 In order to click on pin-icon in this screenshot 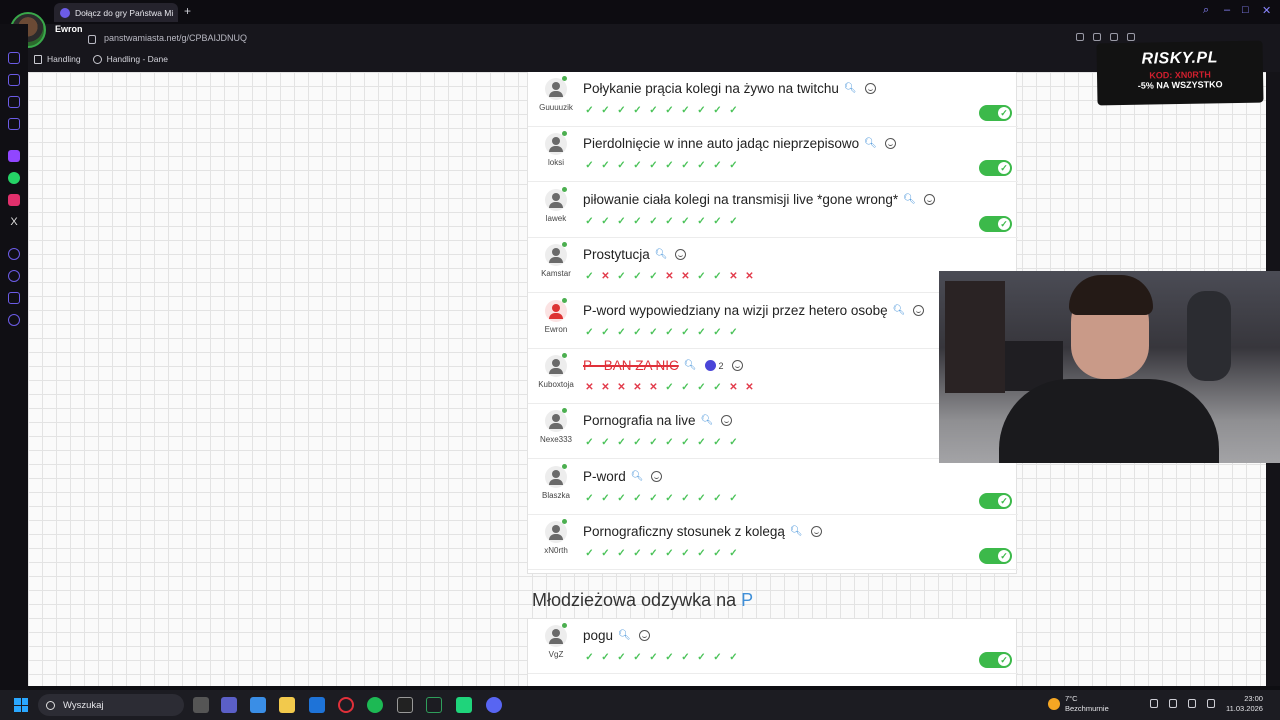, I will do `click(1080, 37)`.